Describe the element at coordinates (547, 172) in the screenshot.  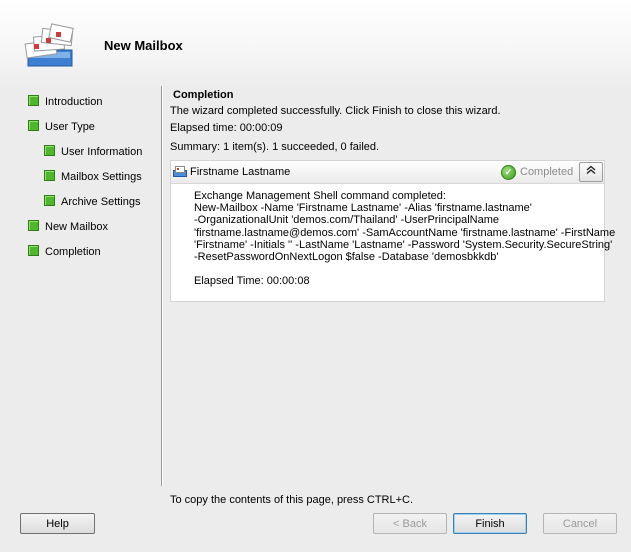
I see `status-label: Completed` at that location.